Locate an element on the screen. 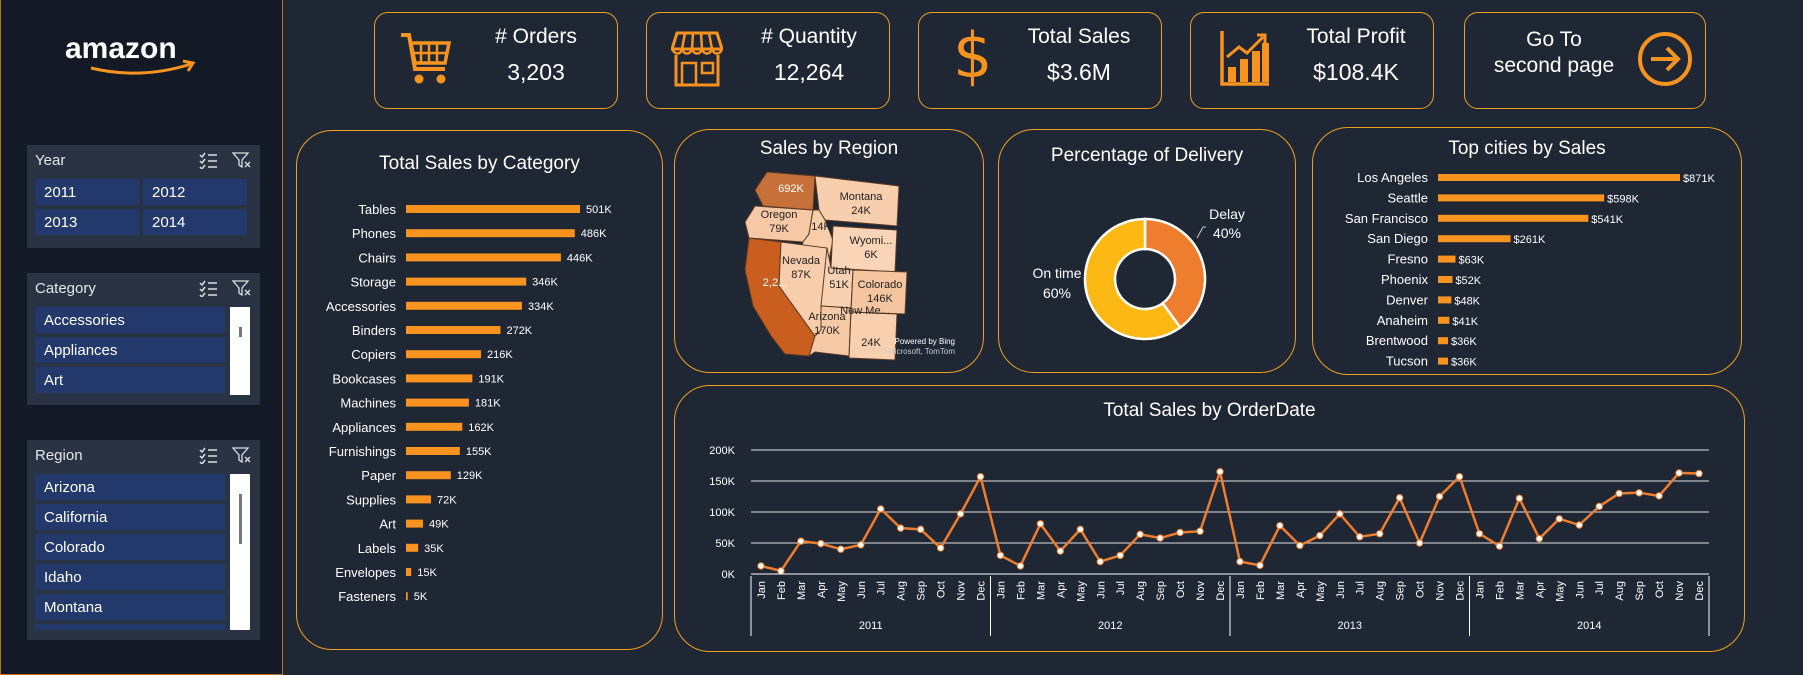 This screenshot has width=1803, height=675. delay-leader-line is located at coordinates (1201, 232).